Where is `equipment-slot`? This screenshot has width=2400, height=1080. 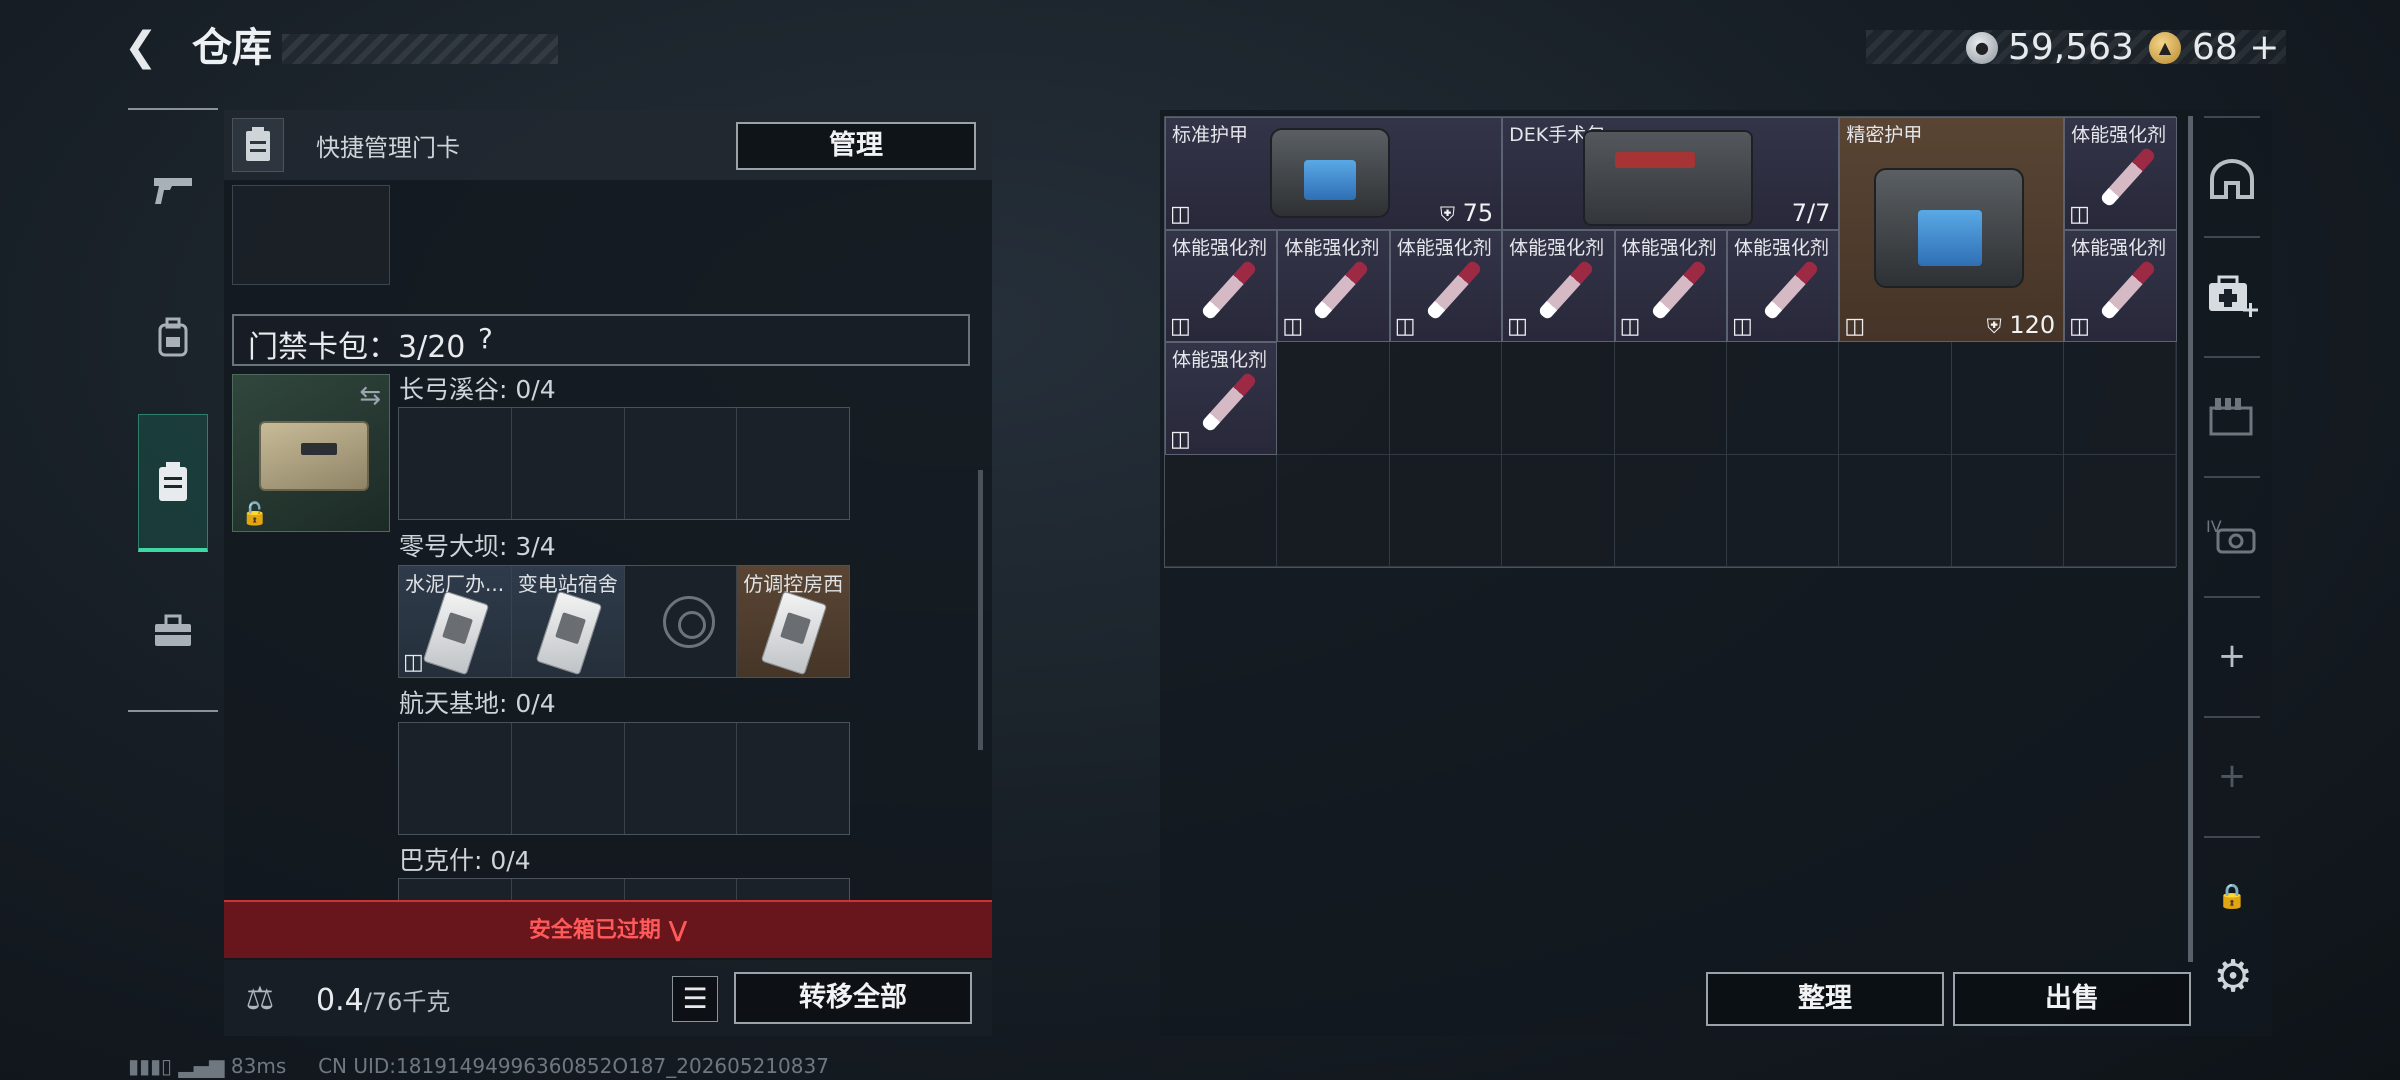
equipment-slot is located at coordinates (311, 235).